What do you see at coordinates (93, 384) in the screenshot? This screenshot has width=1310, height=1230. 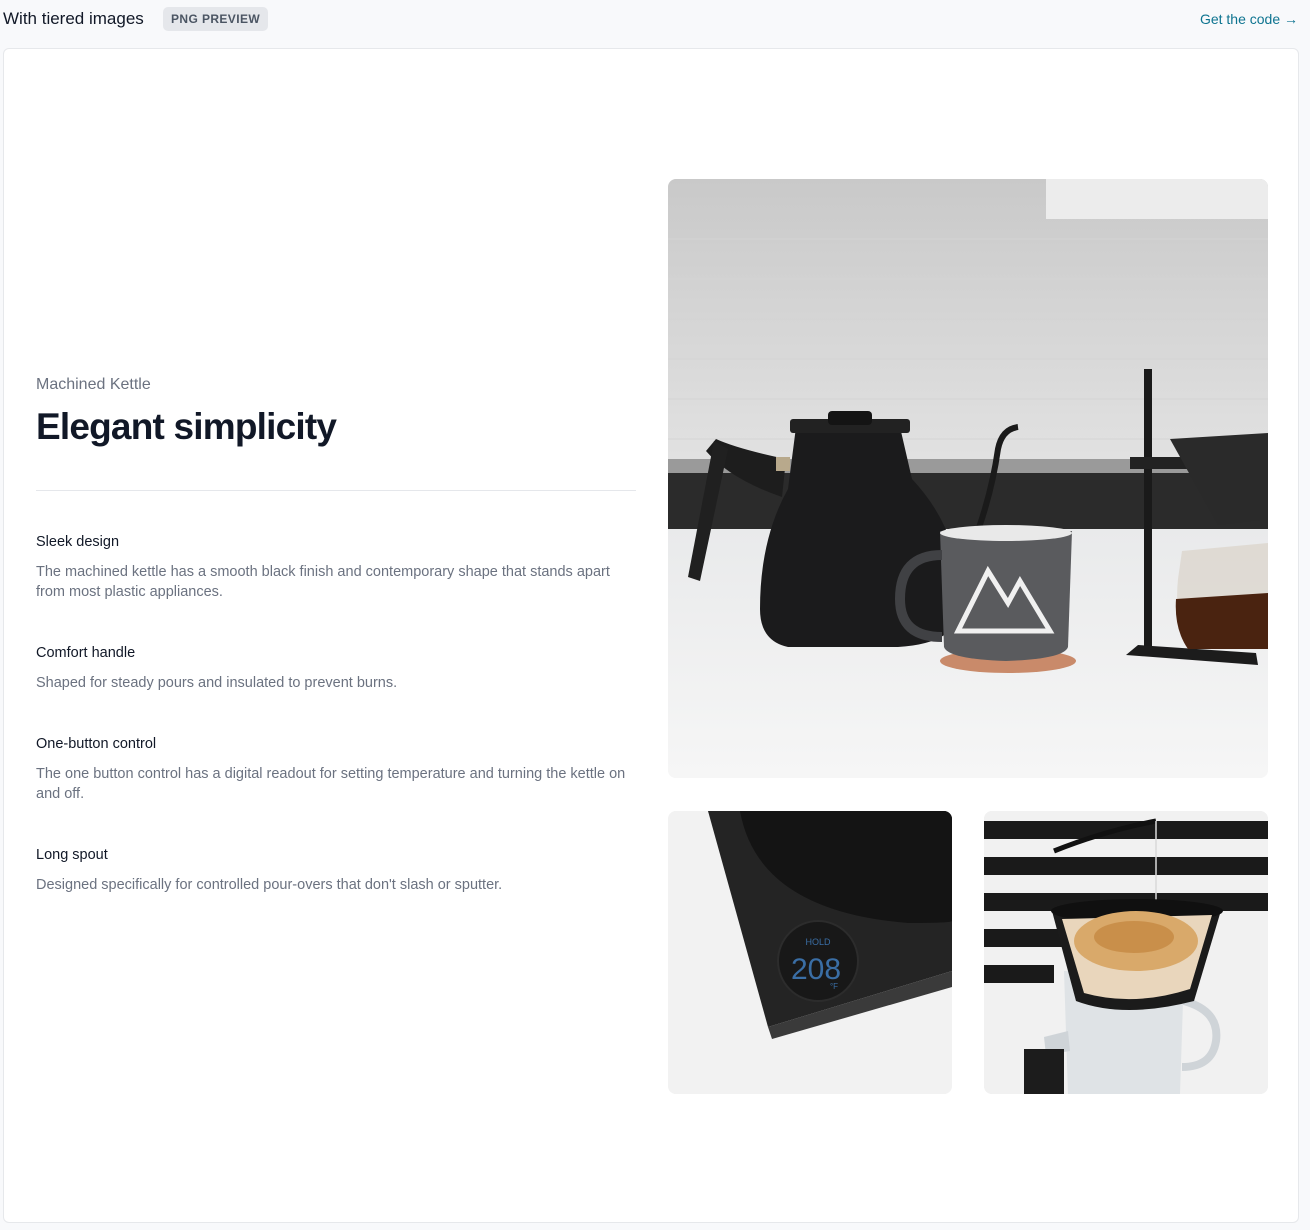 I see `product-eyebrow: Machined Kettle` at bounding box center [93, 384].